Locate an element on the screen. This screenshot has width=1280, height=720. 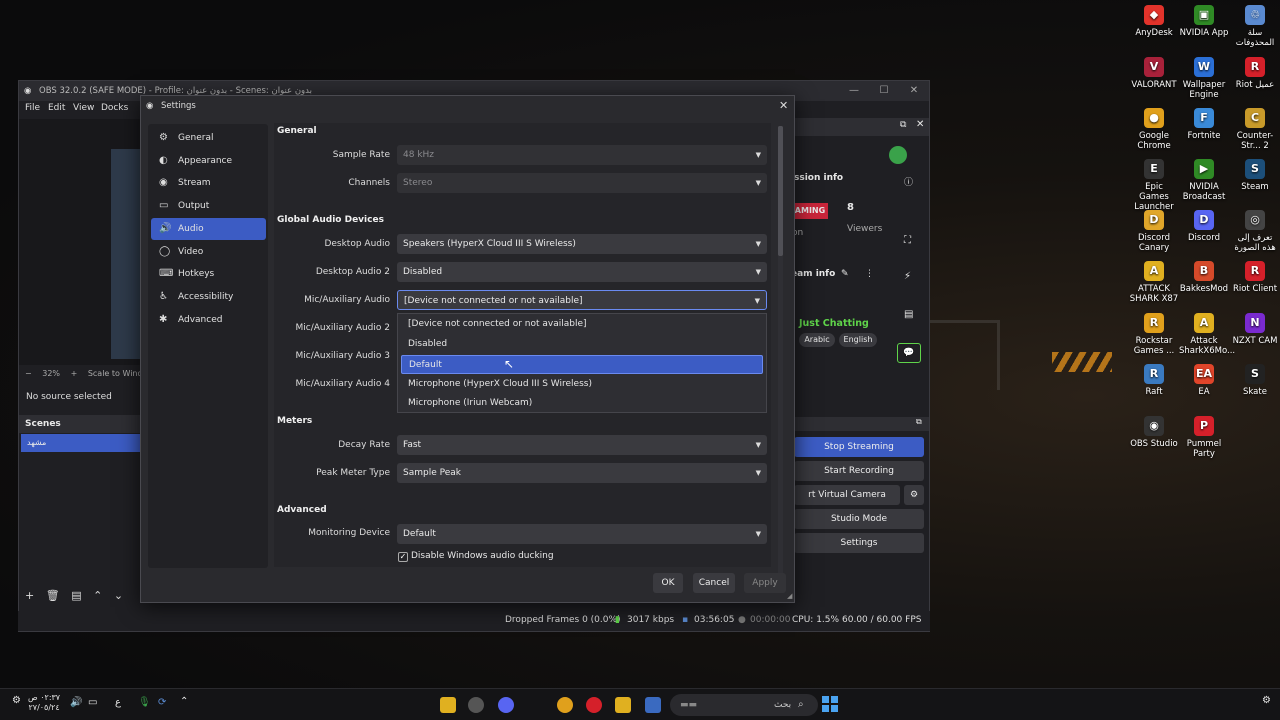
desktop-icon: ♲ سلة المحذوفات is located at coordinates (1255, 26).